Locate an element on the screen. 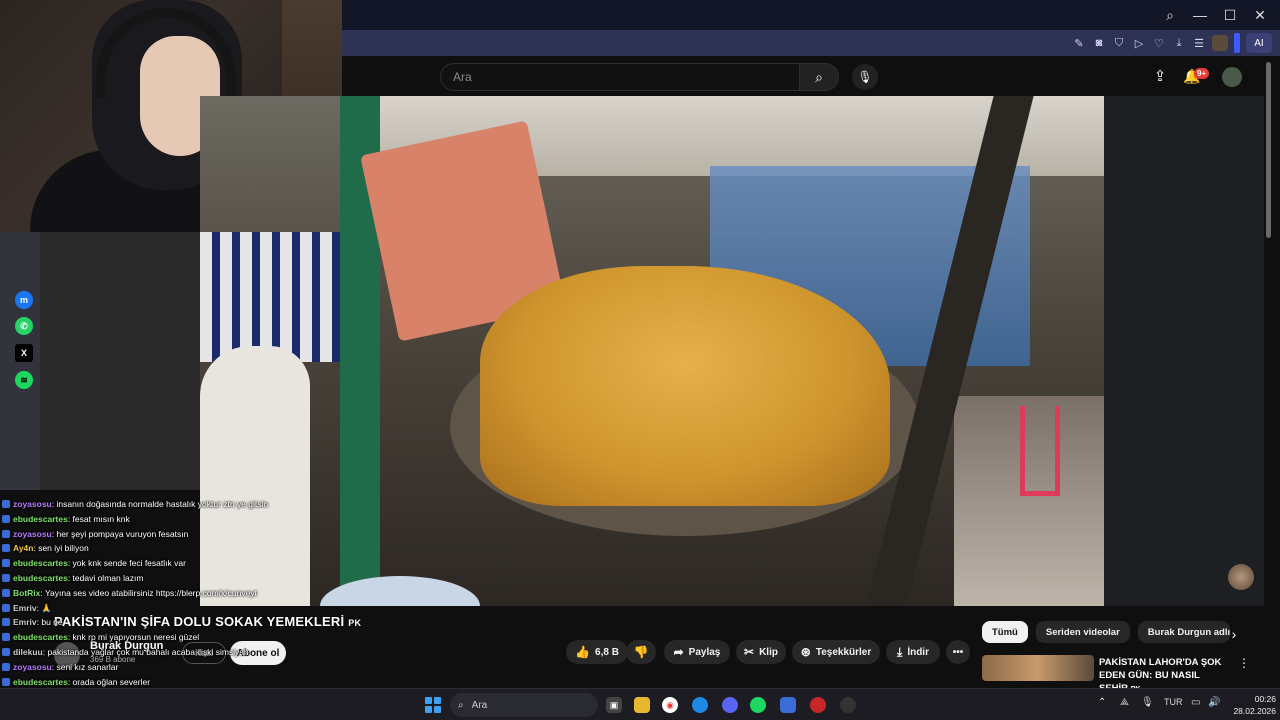 The image size is (1280, 720). app-icon is located at coordinates (788, 705).